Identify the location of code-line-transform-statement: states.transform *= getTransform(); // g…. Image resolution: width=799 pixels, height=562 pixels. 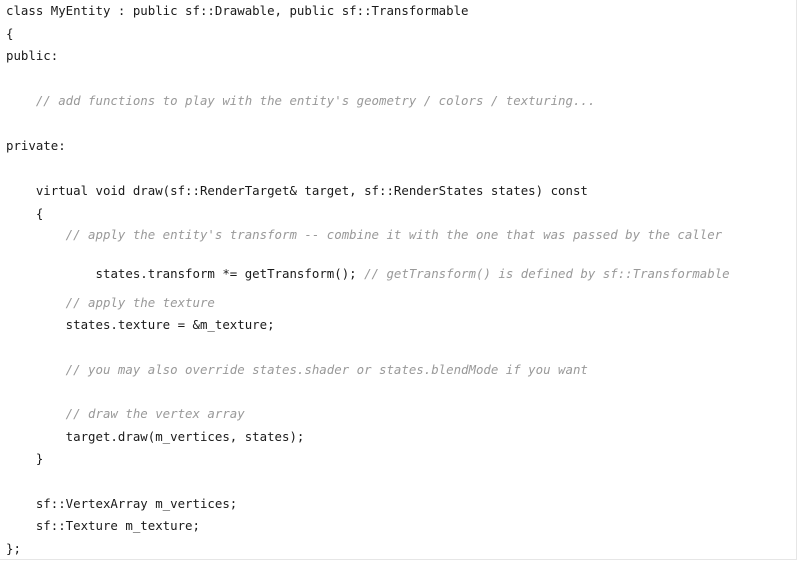
(368, 274).